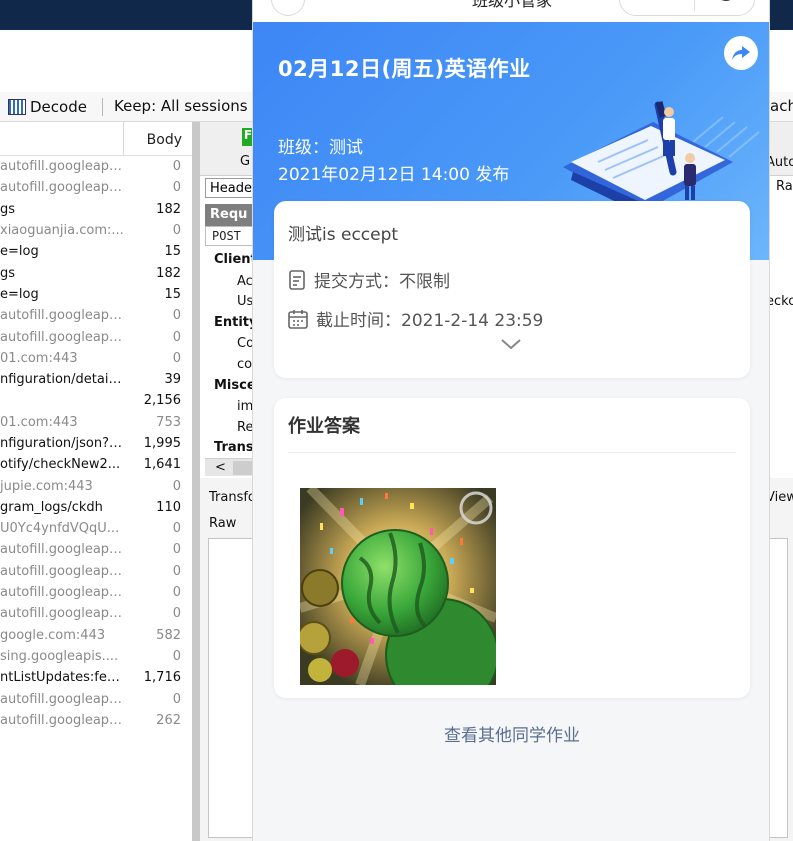 The height and width of the screenshot is (841, 793). I want to click on raw-tab: Raw, so click(222, 523).